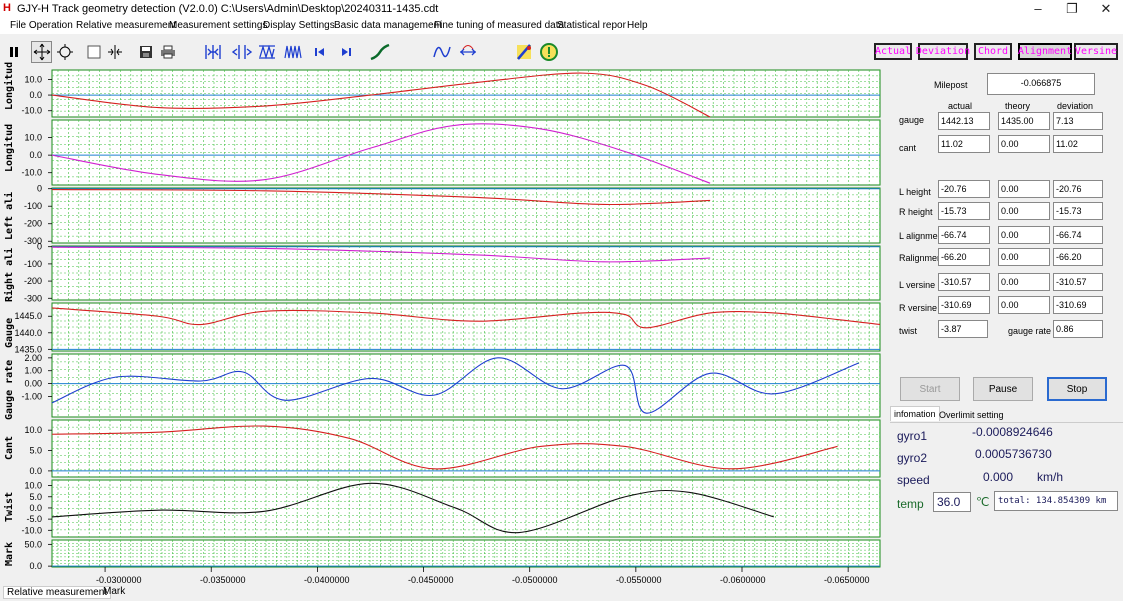 The image size is (1123, 601). What do you see at coordinates (379, 52) in the screenshot?
I see `curve-icon` at bounding box center [379, 52].